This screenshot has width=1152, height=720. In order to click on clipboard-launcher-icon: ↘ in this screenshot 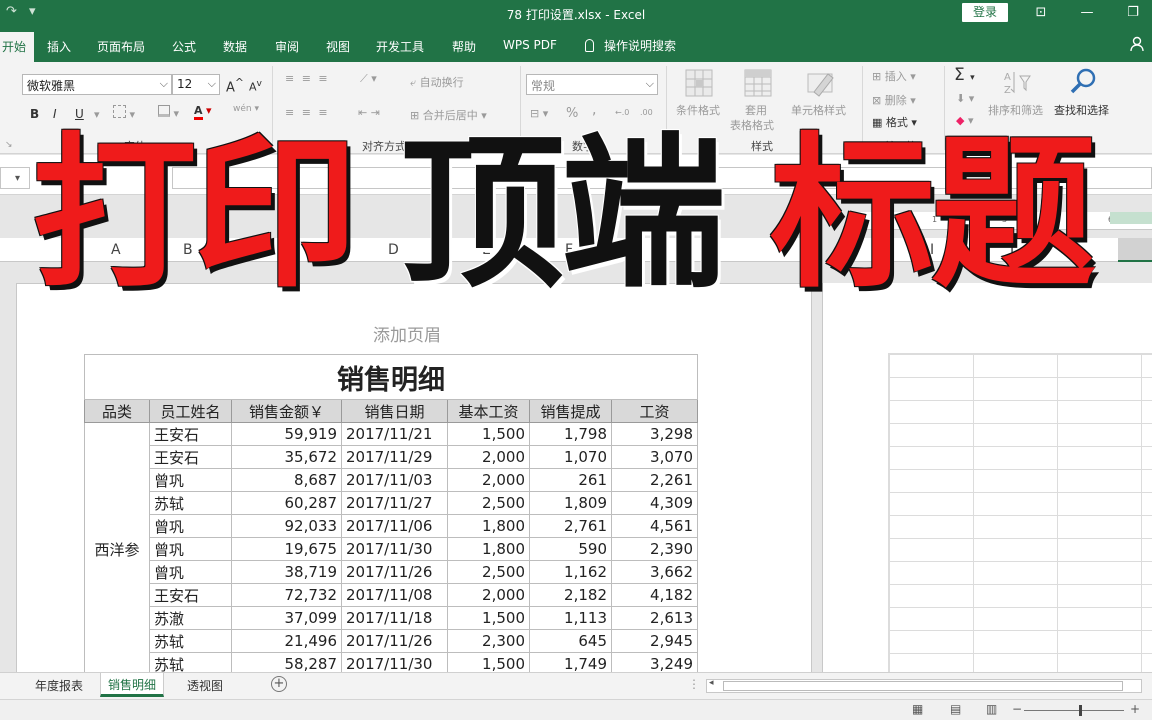, I will do `click(9, 145)`.